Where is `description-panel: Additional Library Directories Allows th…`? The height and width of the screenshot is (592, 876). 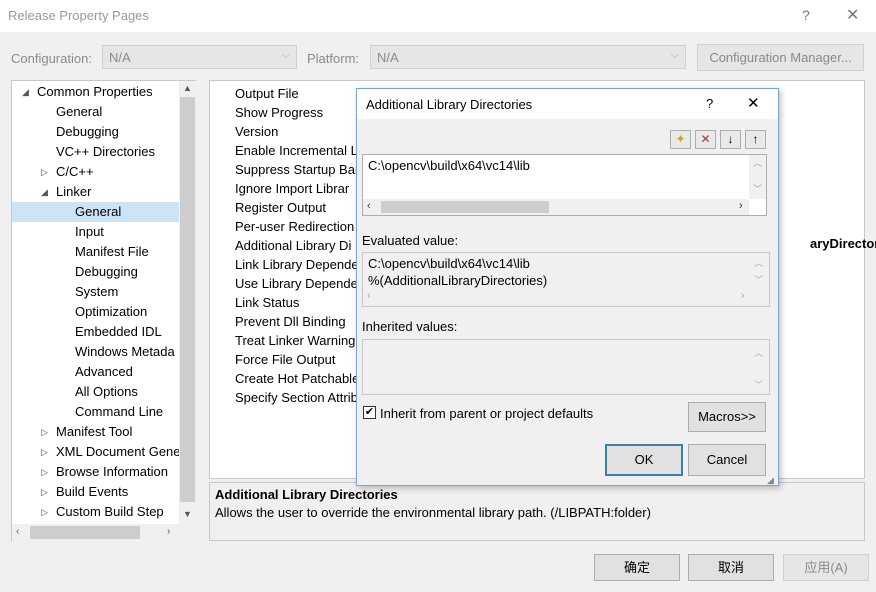 description-panel: Additional Library Directories Allows th… is located at coordinates (537, 511).